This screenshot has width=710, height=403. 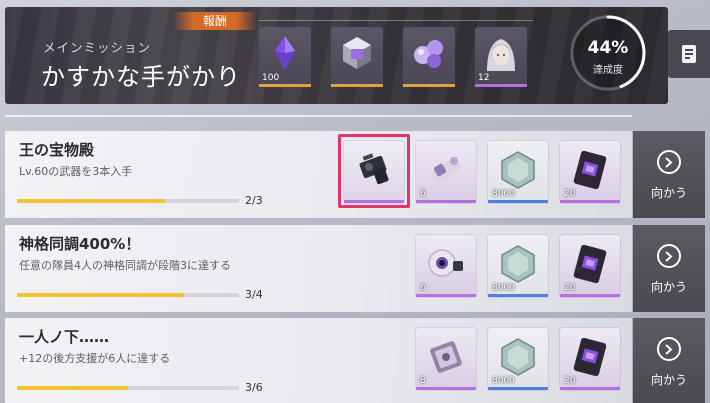 I want to click on completion-label: 達成度, so click(x=608, y=70).